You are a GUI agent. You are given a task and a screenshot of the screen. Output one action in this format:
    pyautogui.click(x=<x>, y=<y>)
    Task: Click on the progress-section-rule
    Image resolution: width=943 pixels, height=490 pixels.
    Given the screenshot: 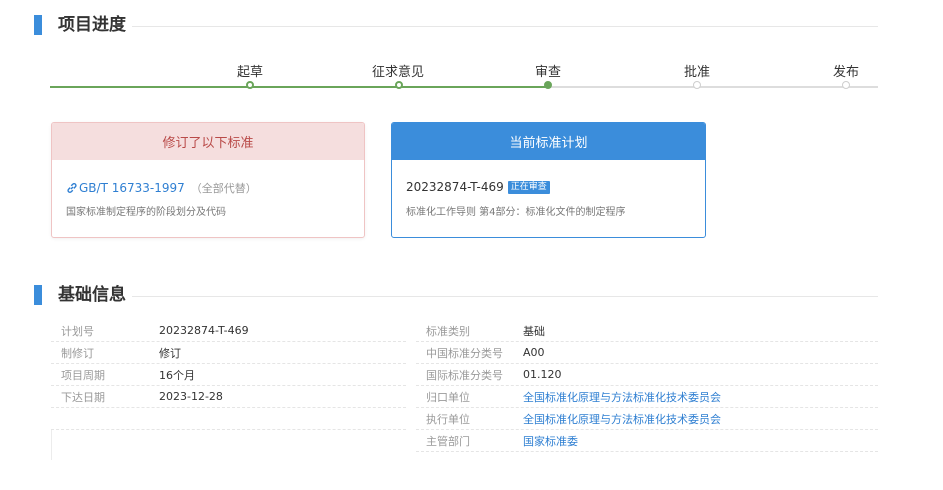 What is the action you would take?
    pyautogui.click(x=505, y=26)
    